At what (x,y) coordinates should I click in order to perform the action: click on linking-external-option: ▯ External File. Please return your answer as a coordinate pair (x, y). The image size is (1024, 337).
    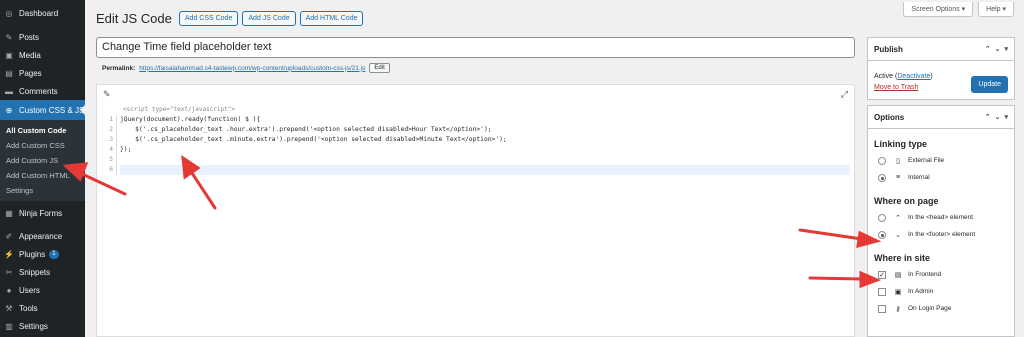
    Looking at the image, I should click on (941, 160).